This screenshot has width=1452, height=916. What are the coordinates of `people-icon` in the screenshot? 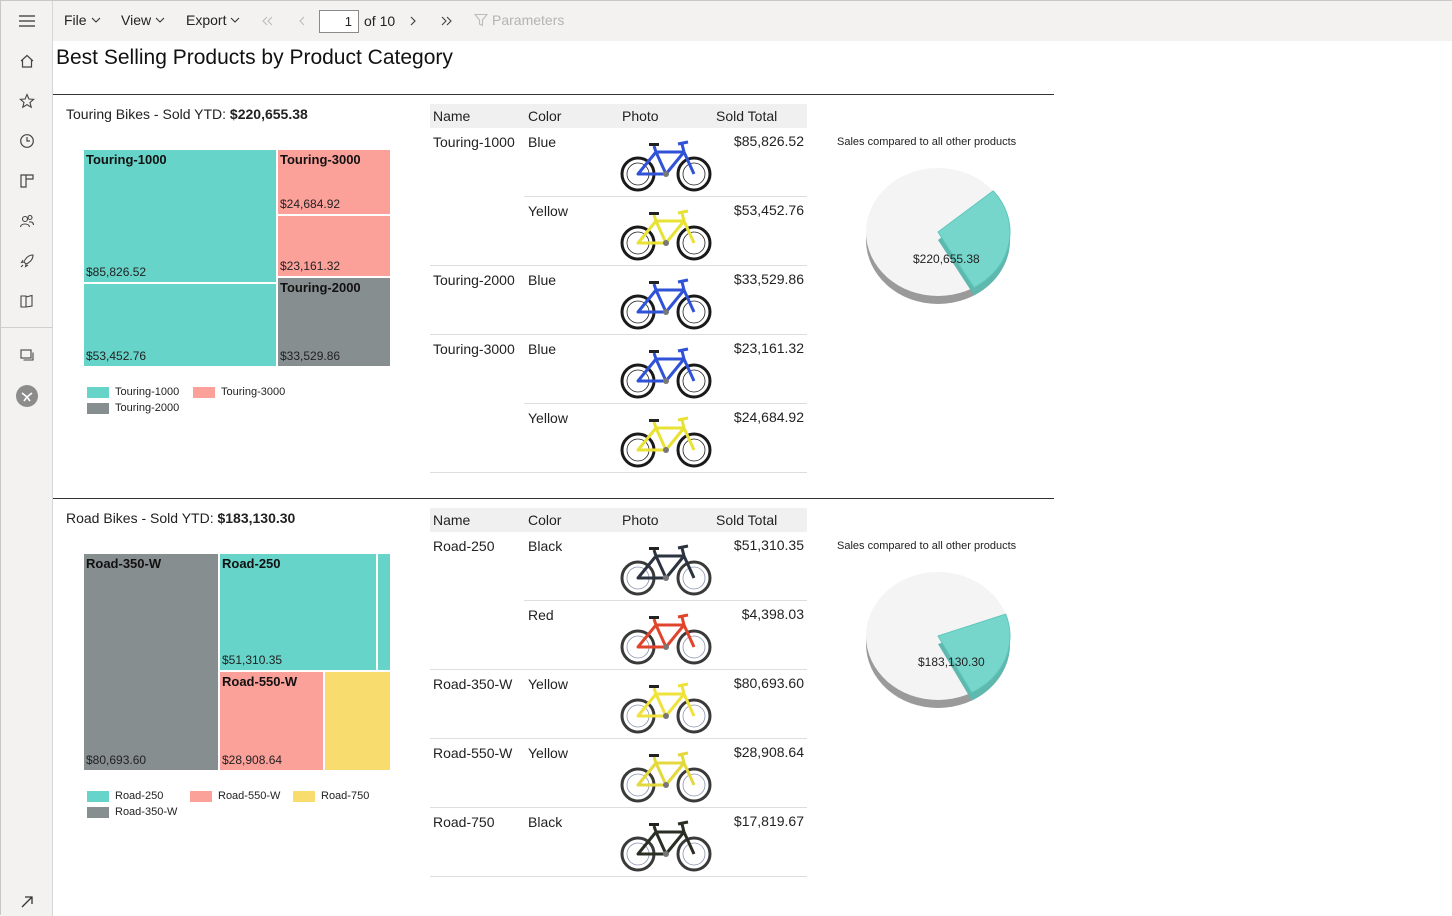 It's located at (27, 221).